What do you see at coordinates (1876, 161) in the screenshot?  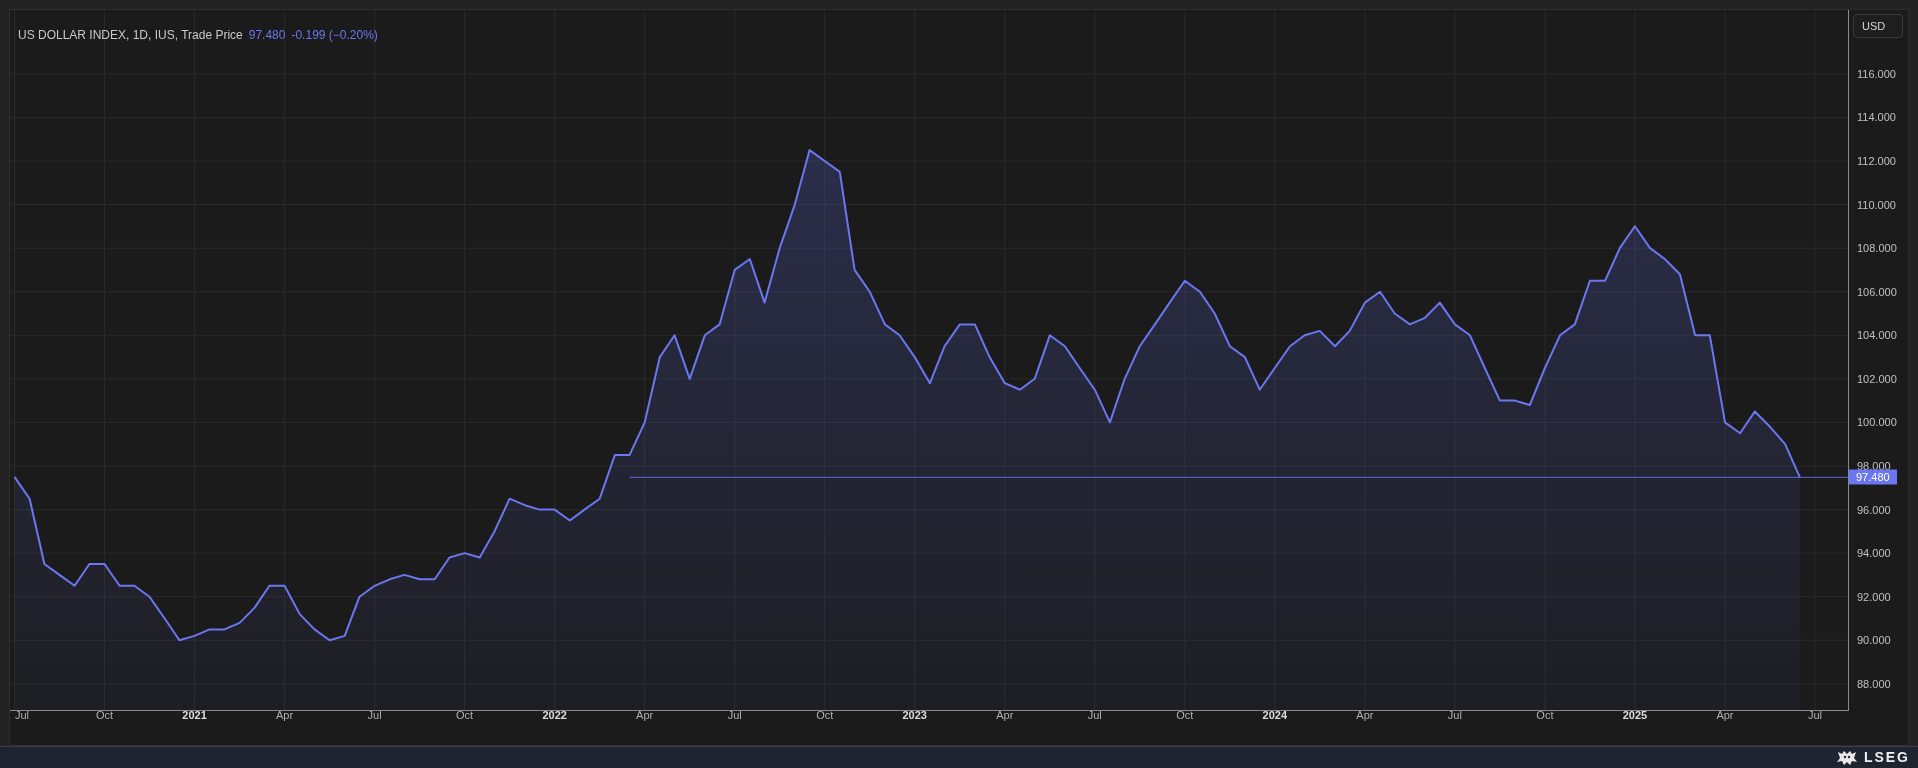 I see `price-axis-label: 112.000` at bounding box center [1876, 161].